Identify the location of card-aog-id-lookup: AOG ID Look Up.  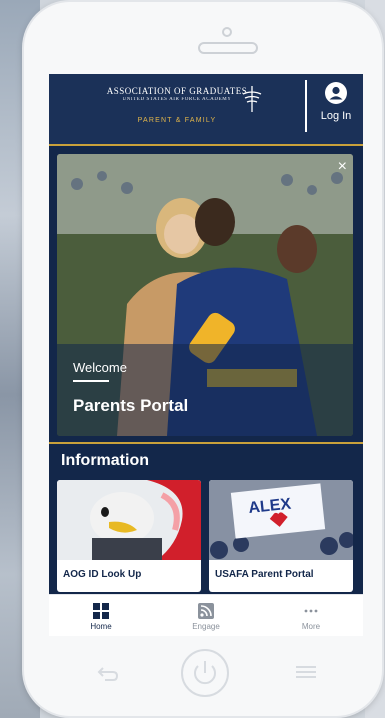
(129, 536).